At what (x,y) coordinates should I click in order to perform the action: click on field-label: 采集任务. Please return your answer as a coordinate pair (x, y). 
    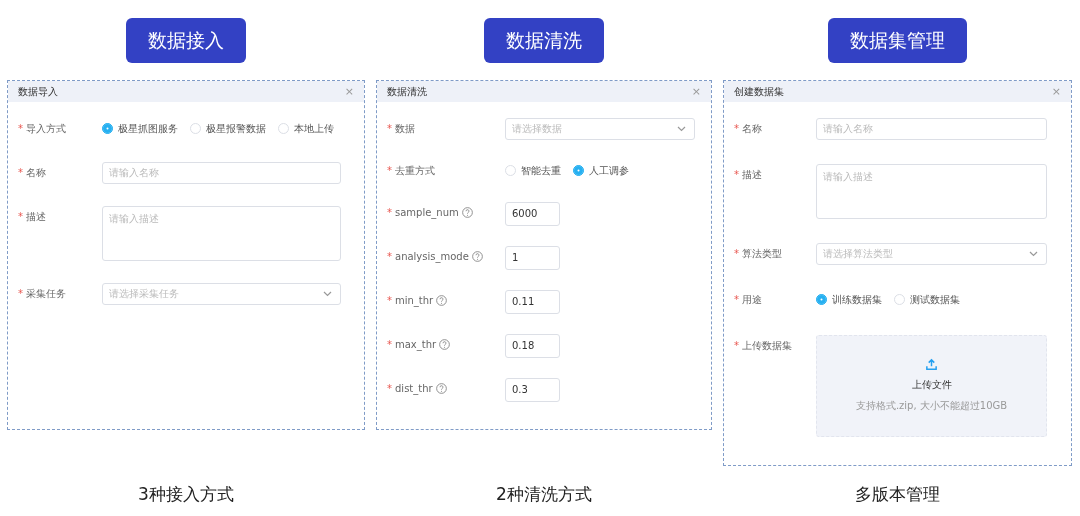
    Looking at the image, I should click on (46, 294).